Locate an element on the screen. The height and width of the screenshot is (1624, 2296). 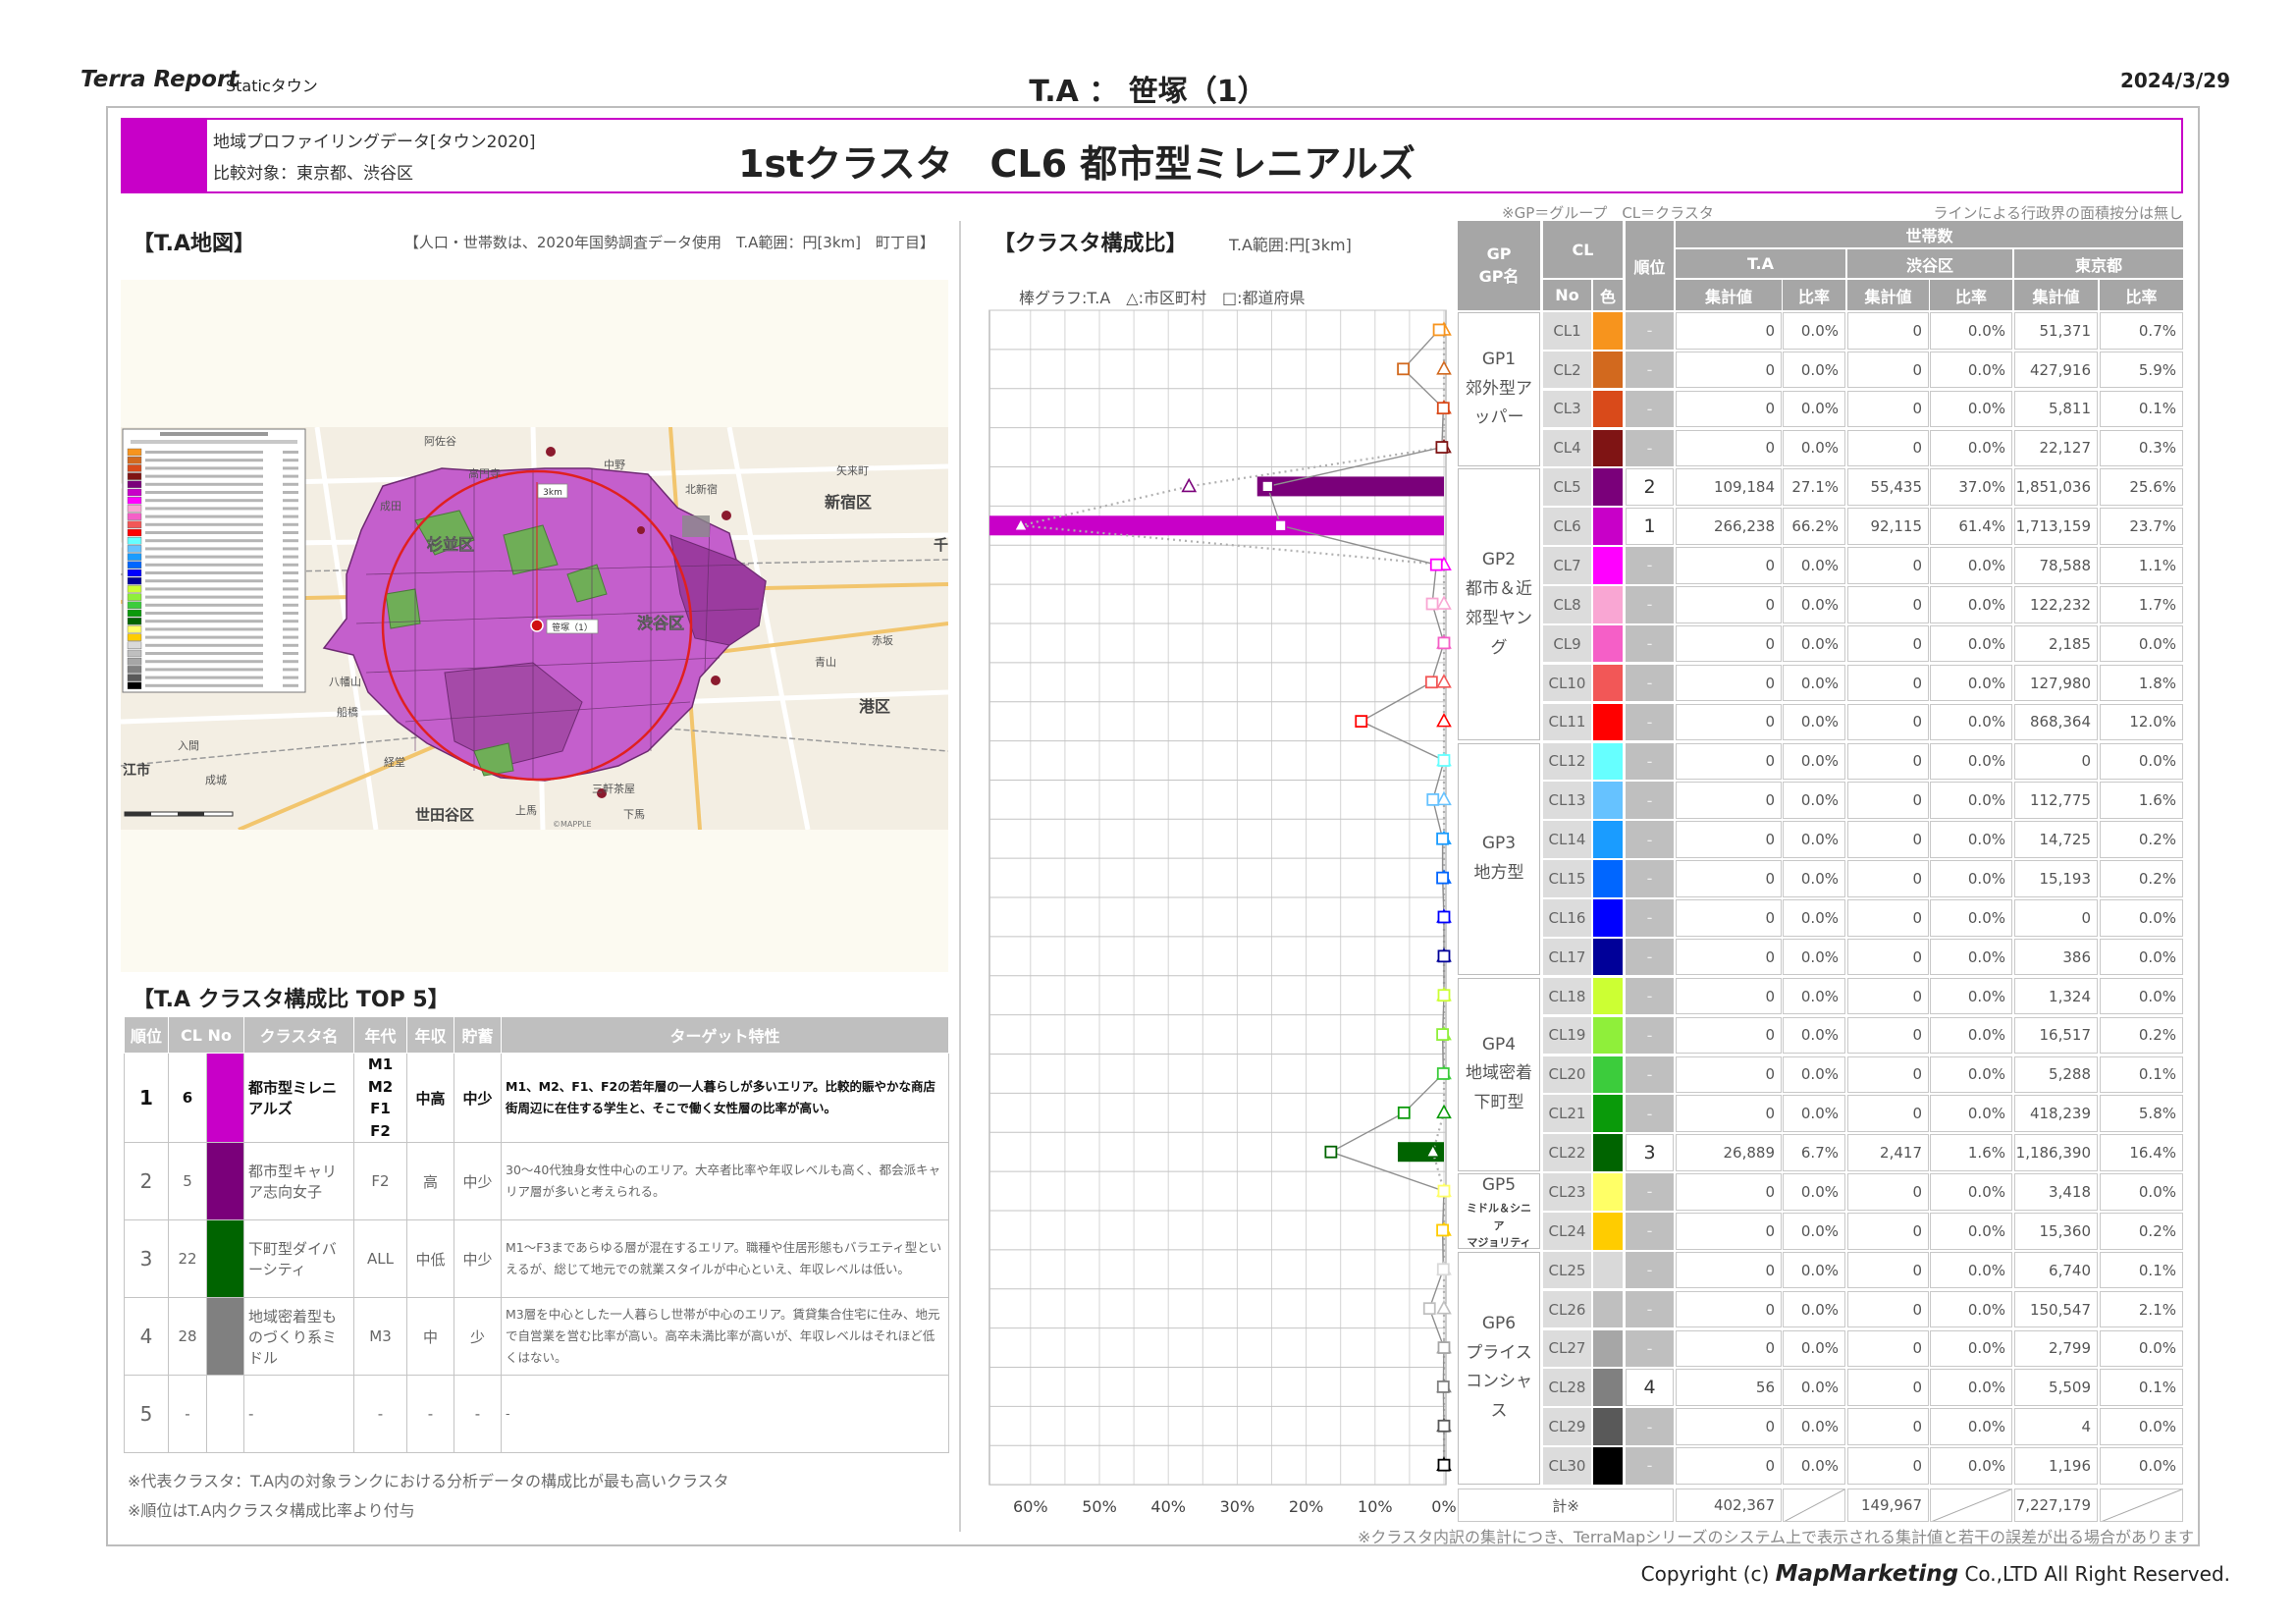
copyright-brand: MapMarketing is located at coordinates (1867, 1574).